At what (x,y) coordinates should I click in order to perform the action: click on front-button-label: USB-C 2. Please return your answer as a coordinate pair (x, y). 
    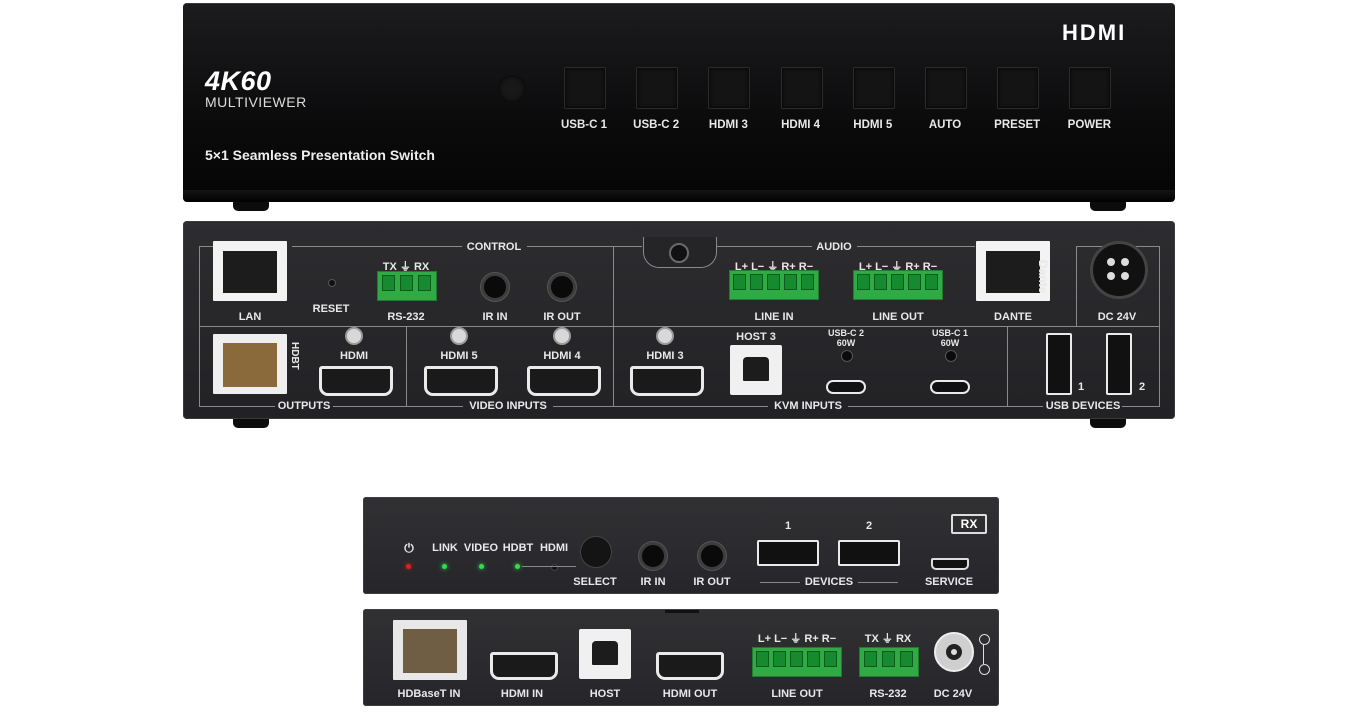
    Looking at the image, I should click on (656, 125).